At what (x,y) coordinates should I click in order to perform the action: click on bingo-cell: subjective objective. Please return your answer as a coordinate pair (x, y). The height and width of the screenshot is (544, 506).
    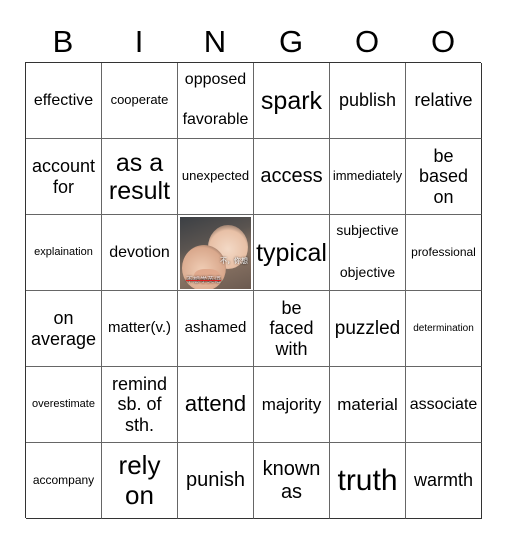
    Looking at the image, I should click on (368, 253).